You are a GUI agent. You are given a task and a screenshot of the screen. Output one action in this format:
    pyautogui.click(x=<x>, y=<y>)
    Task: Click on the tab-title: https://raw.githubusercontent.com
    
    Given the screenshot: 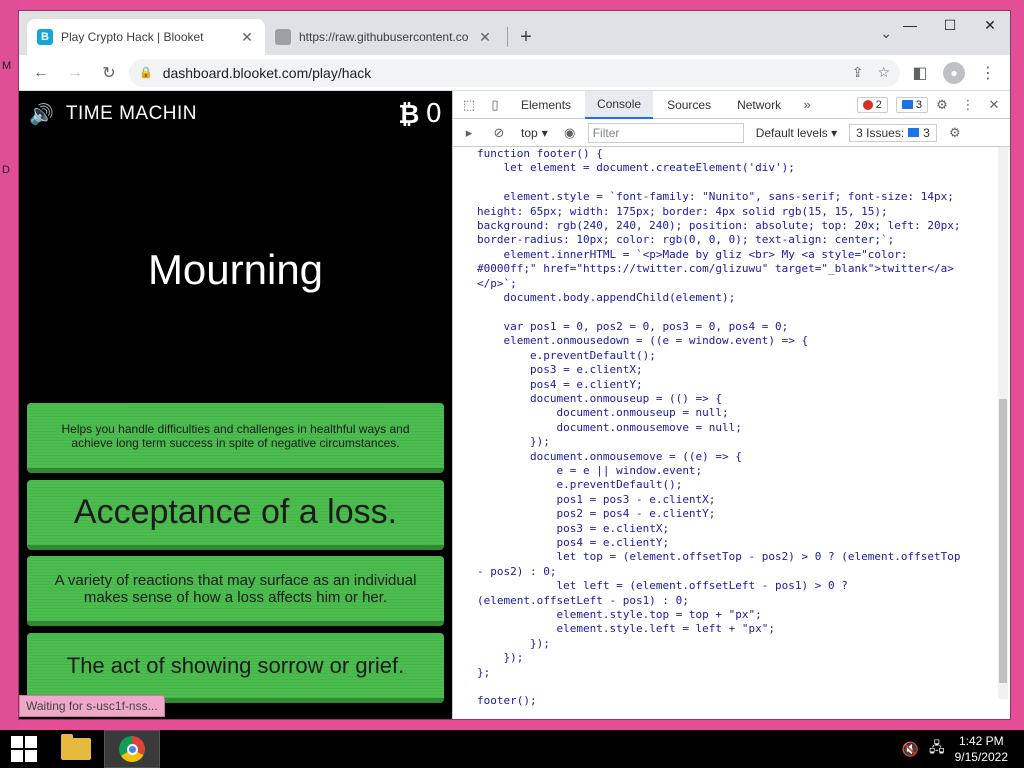 What is the action you would take?
    pyautogui.click(x=384, y=37)
    